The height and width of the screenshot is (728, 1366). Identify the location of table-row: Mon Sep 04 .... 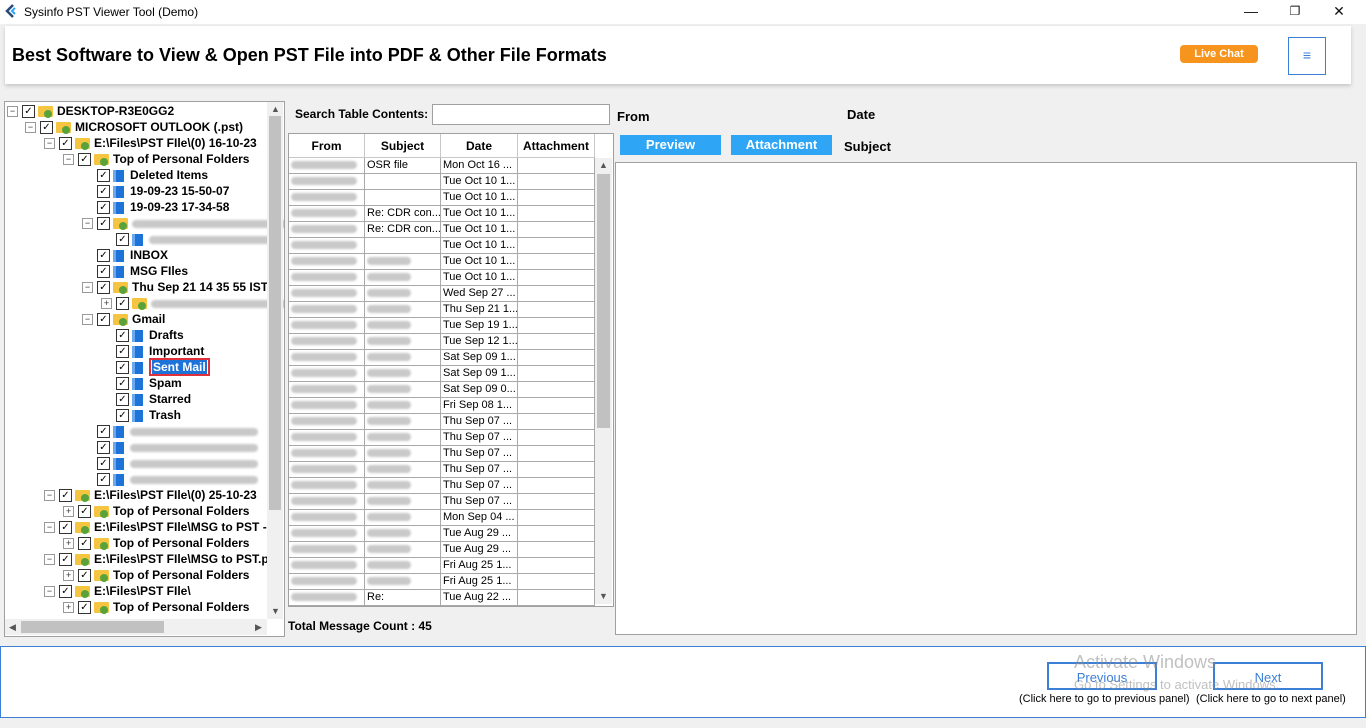
(442, 518).